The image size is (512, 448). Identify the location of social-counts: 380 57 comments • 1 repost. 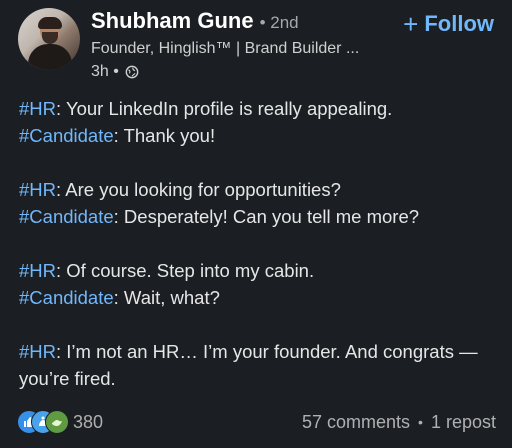
(256, 422).